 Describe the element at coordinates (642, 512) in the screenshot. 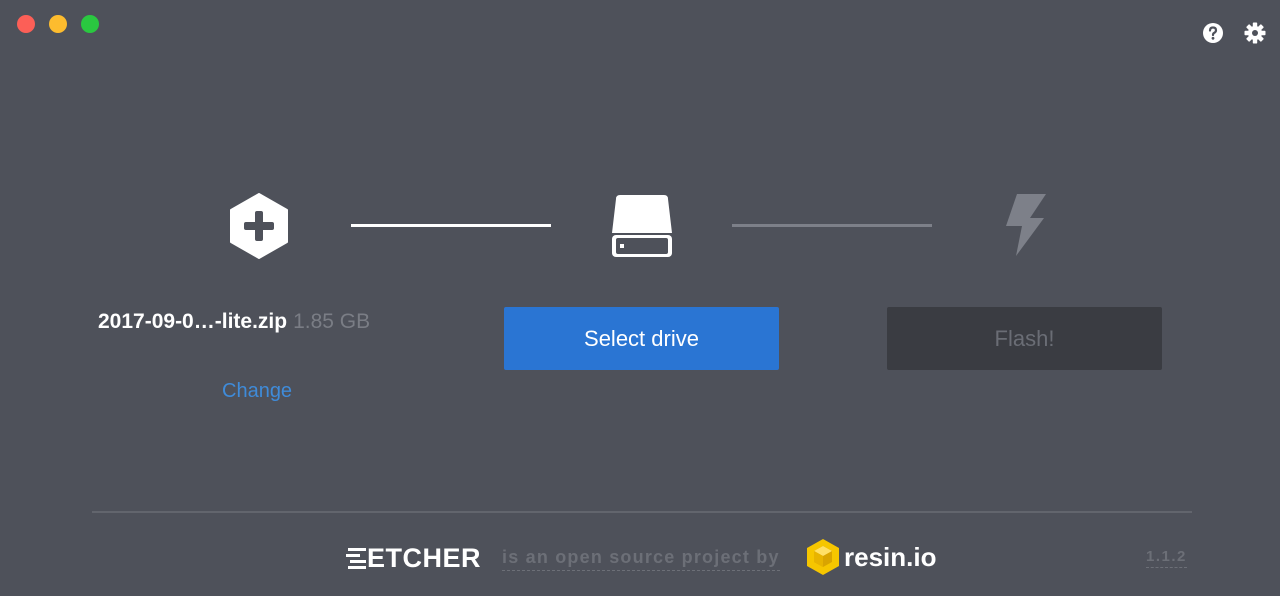

I see `footer-divider` at that location.